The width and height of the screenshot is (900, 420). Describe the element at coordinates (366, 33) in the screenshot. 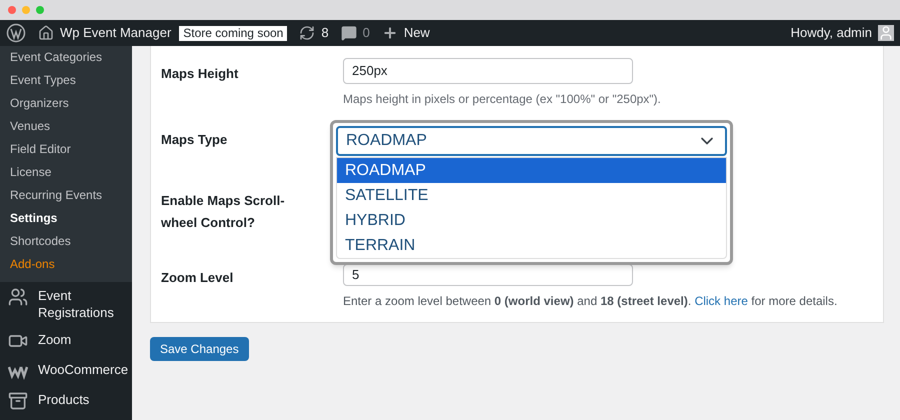

I see `comments-count: 0` at that location.